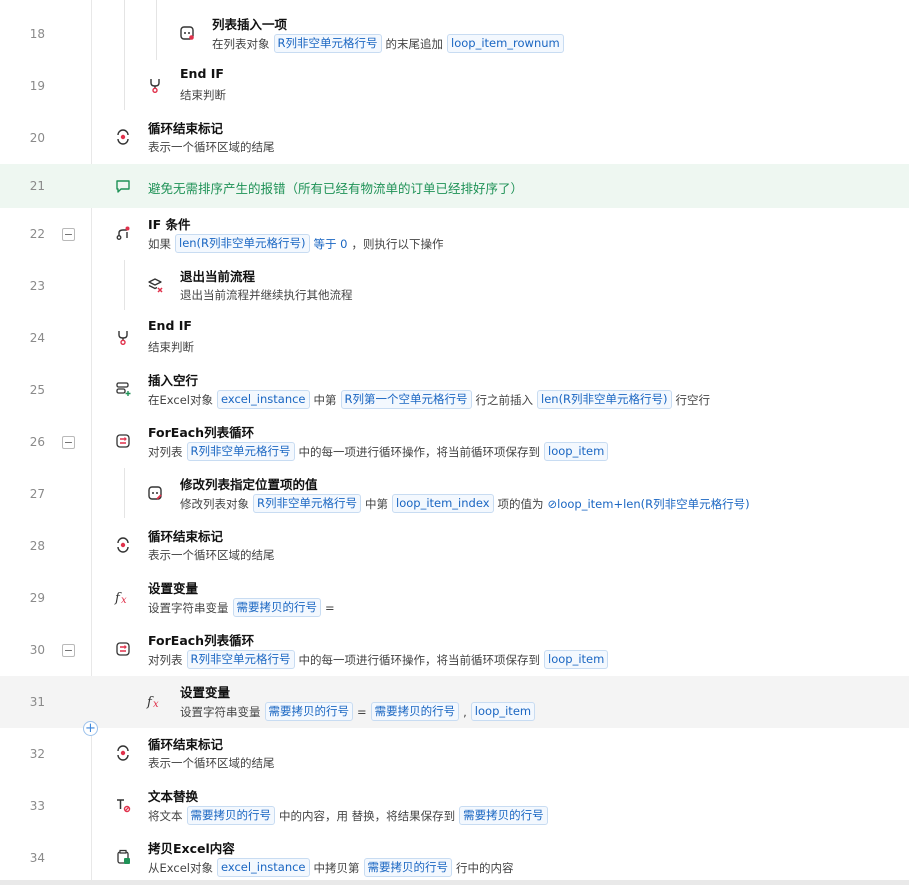  What do you see at coordinates (155, 493) in the screenshot?
I see `list-modify-icon` at bounding box center [155, 493].